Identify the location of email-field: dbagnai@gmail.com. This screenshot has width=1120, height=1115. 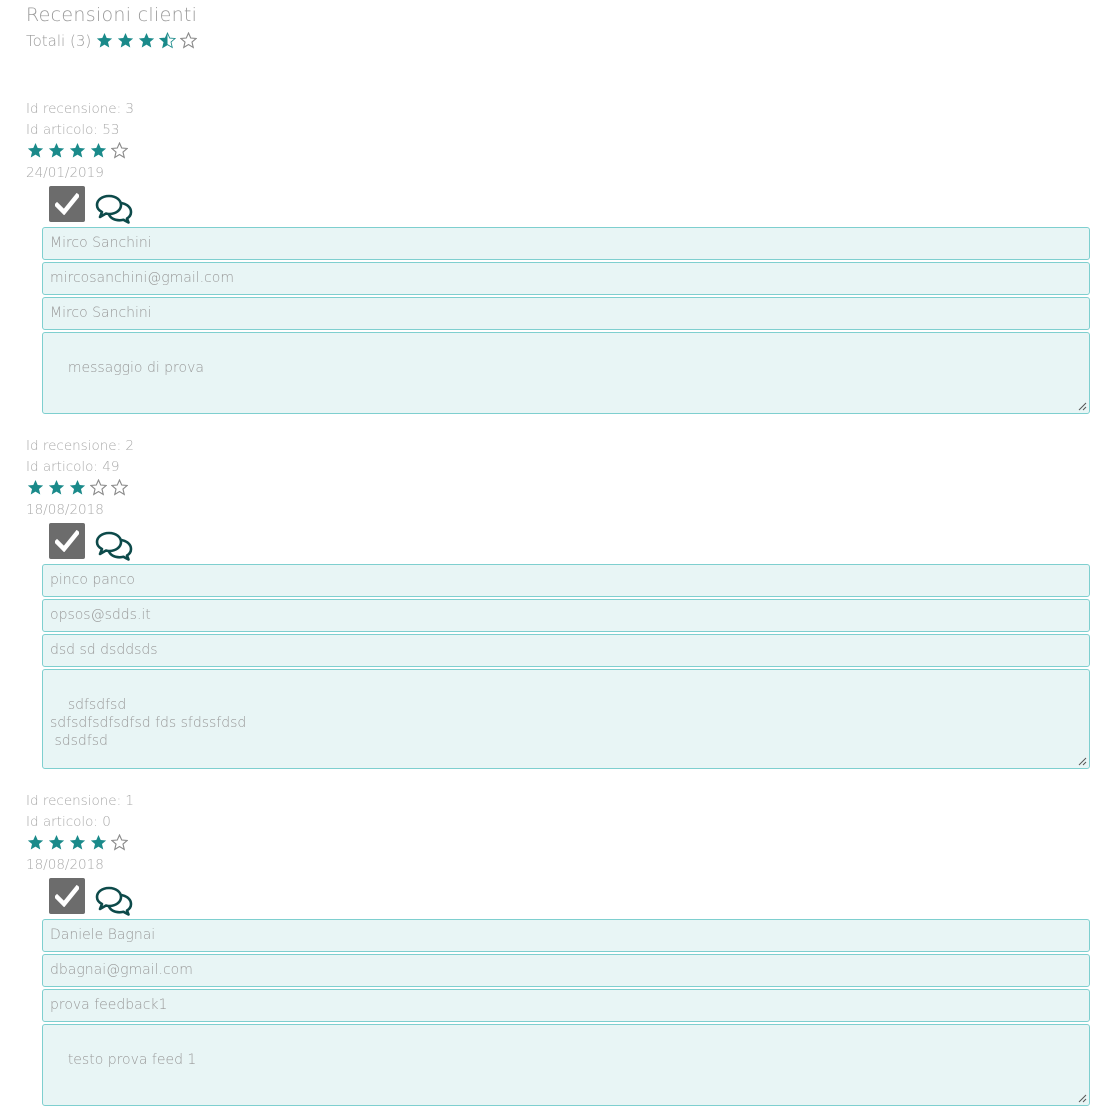
(566, 970).